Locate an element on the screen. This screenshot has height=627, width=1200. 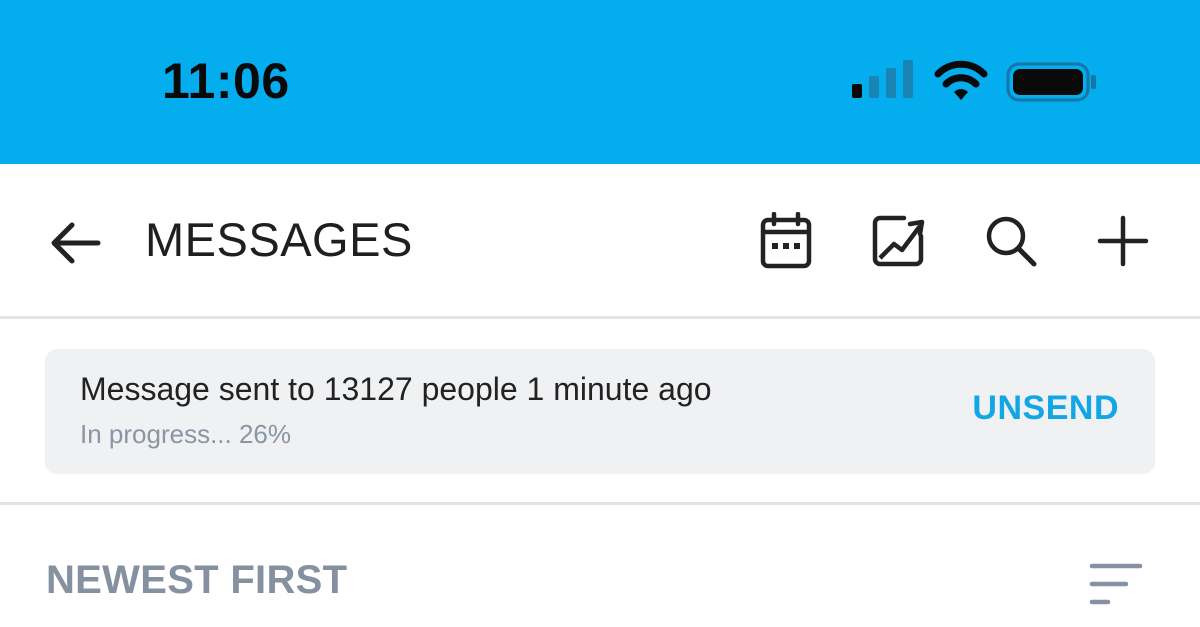
section-divider is located at coordinates (600, 503).